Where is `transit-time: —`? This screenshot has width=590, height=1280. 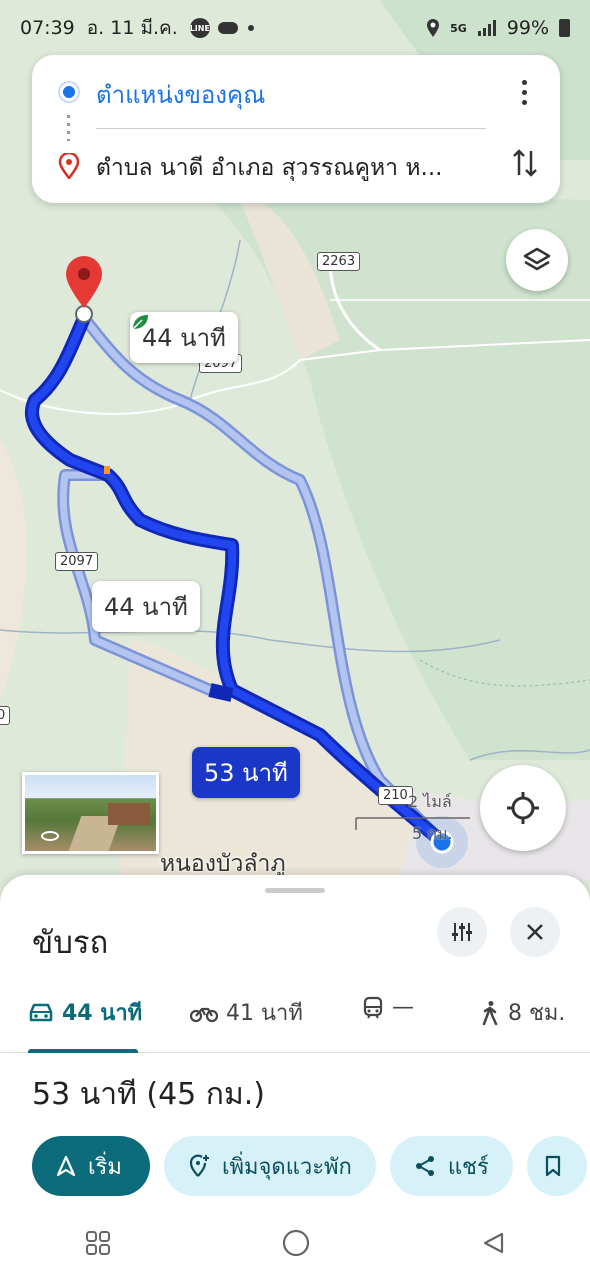 transit-time: — is located at coordinates (403, 1007).